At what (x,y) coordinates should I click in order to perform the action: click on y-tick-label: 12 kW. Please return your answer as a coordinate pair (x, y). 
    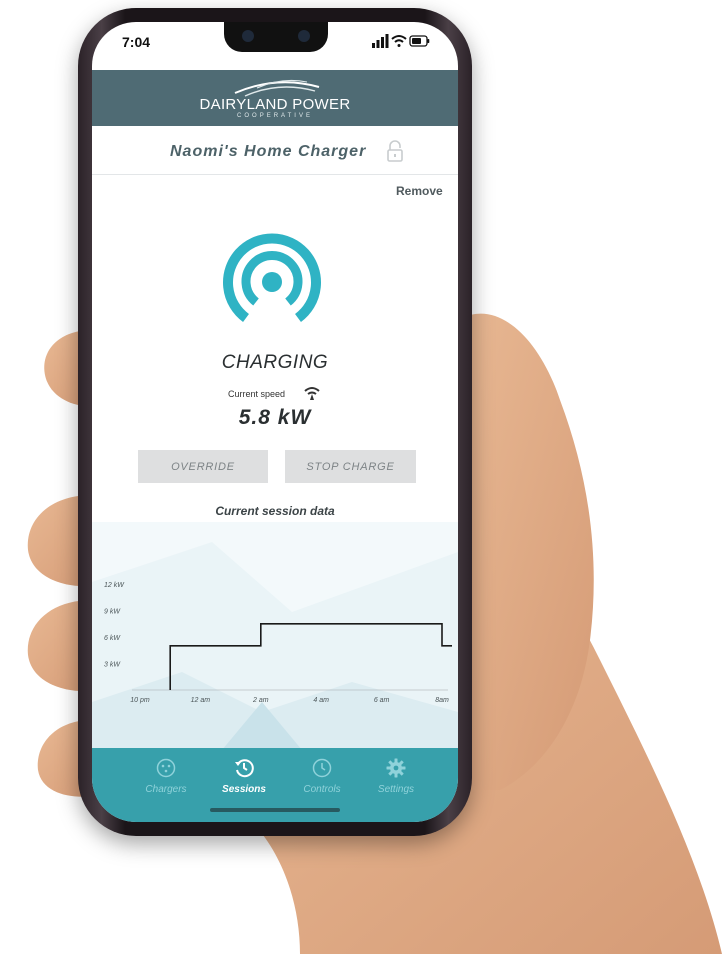
    Looking at the image, I should click on (114, 585).